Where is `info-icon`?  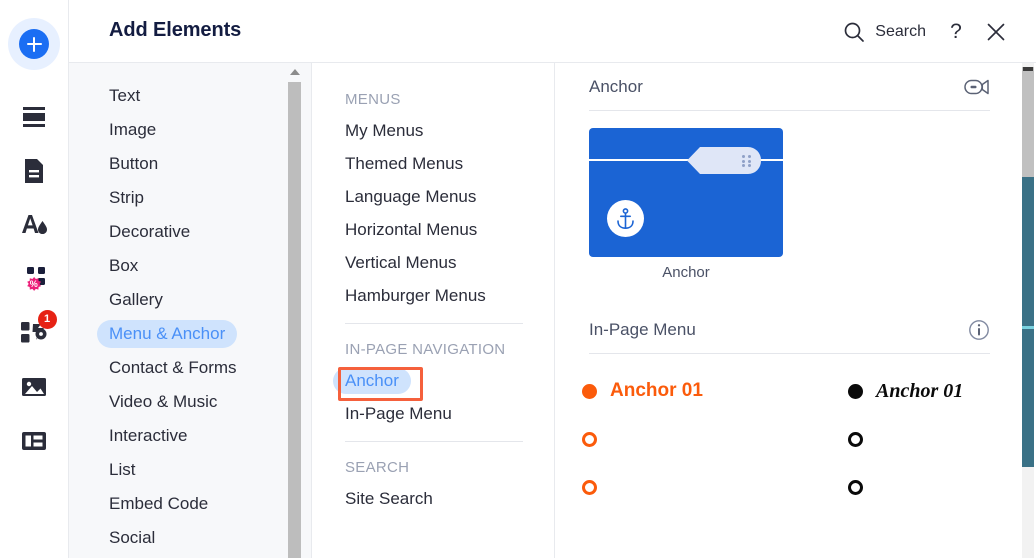
info-icon is located at coordinates (979, 330).